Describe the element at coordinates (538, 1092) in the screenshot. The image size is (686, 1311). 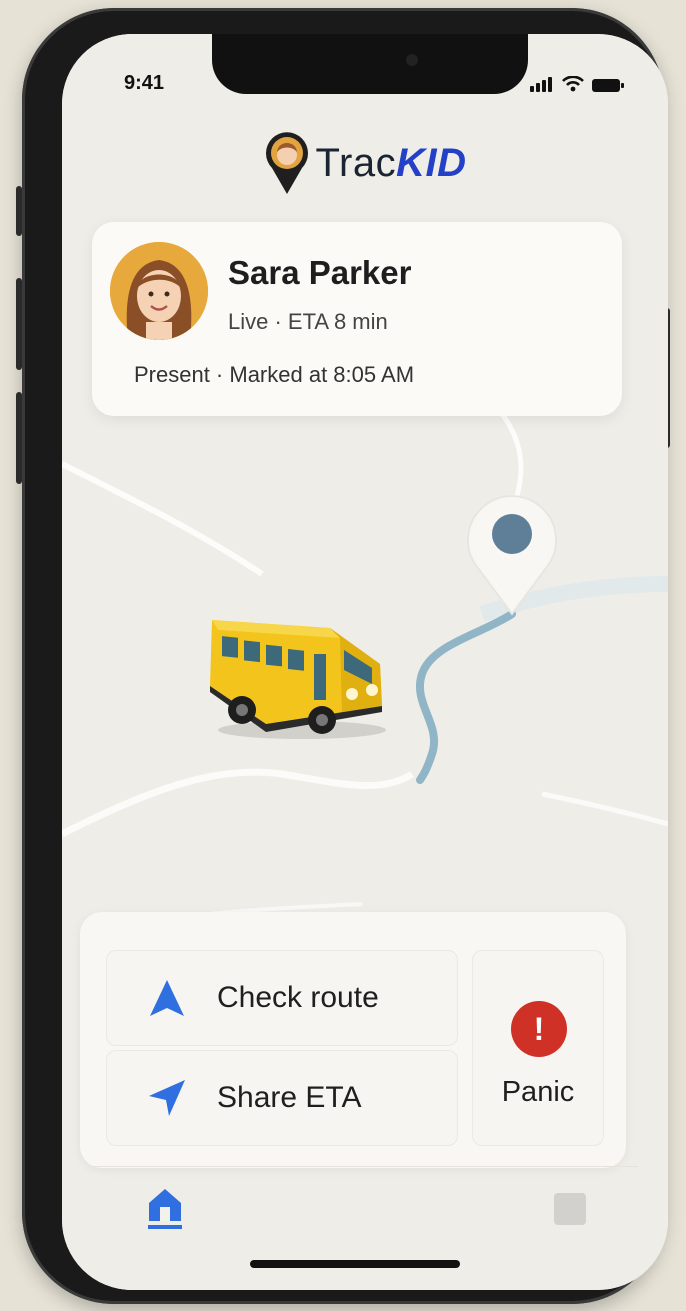
I see `panic-label: Panic` at that location.